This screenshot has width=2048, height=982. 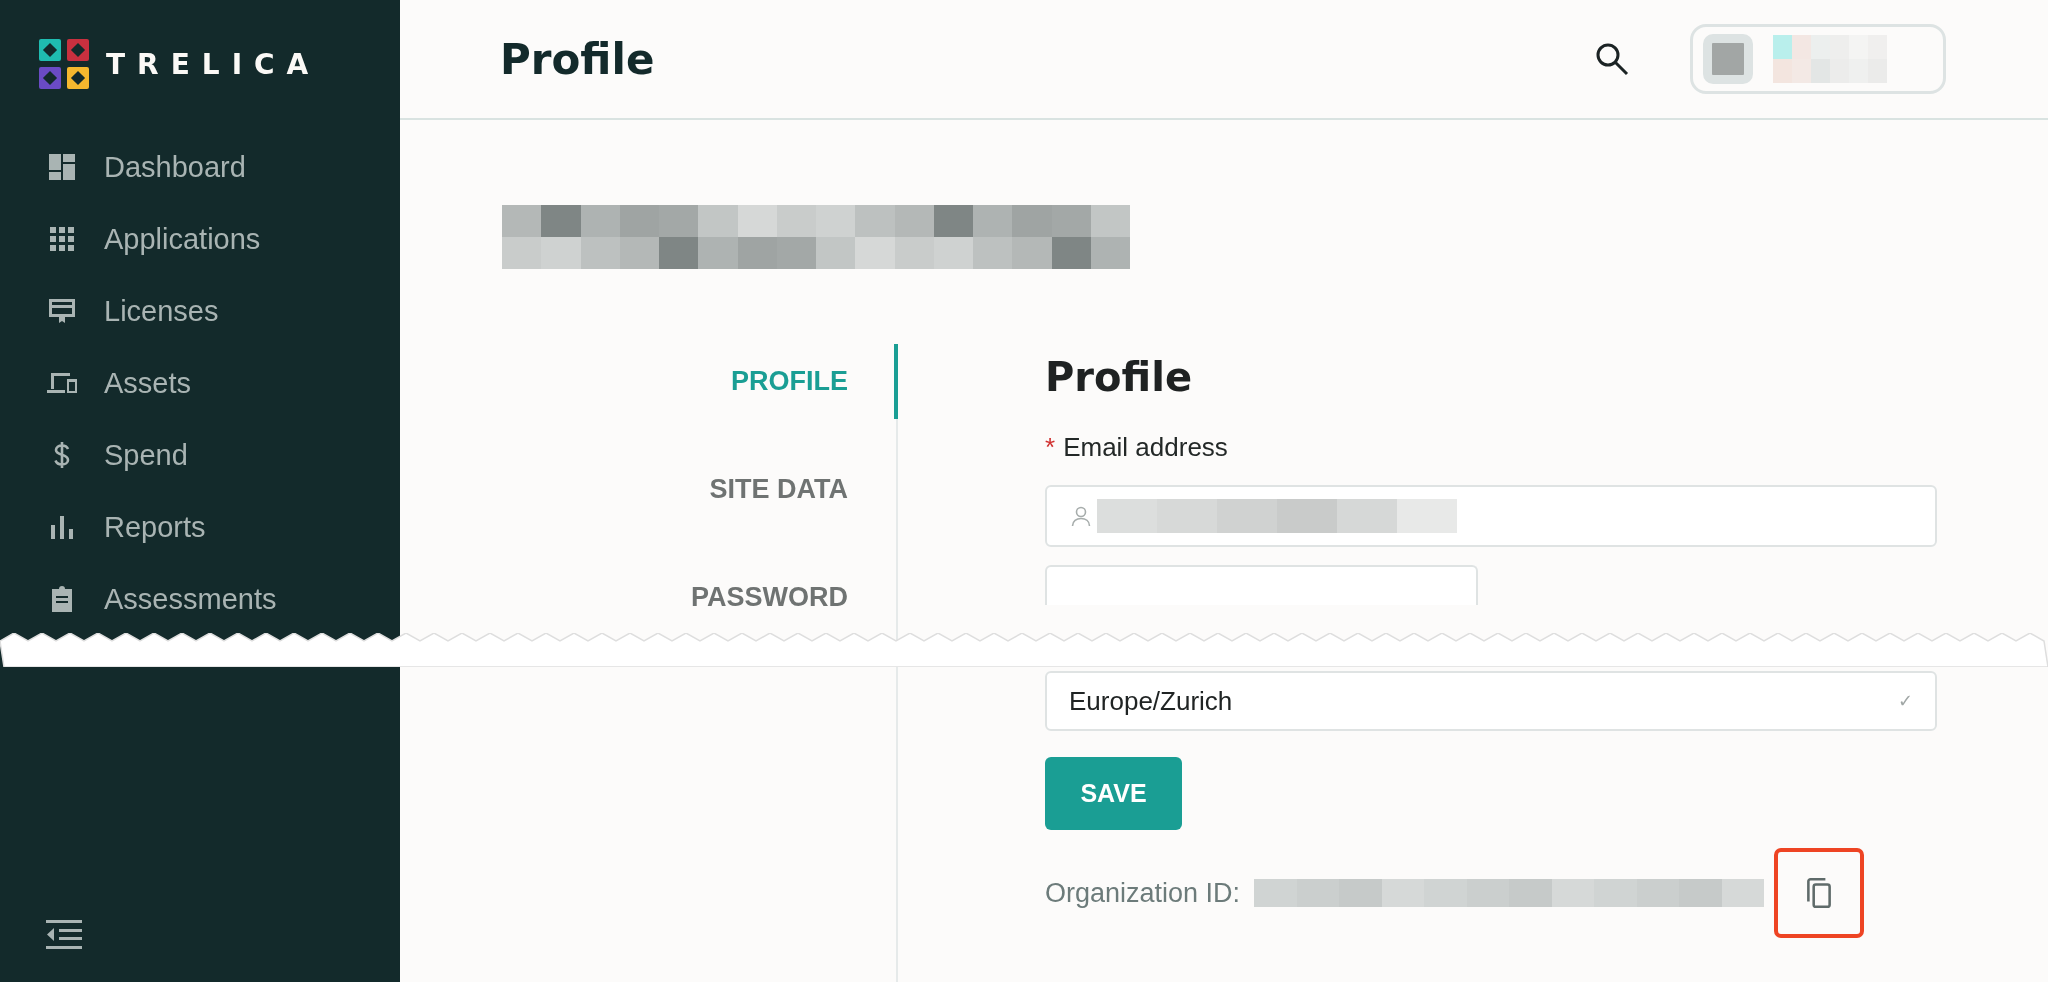 I want to click on person-icon, so click(x=1081, y=516).